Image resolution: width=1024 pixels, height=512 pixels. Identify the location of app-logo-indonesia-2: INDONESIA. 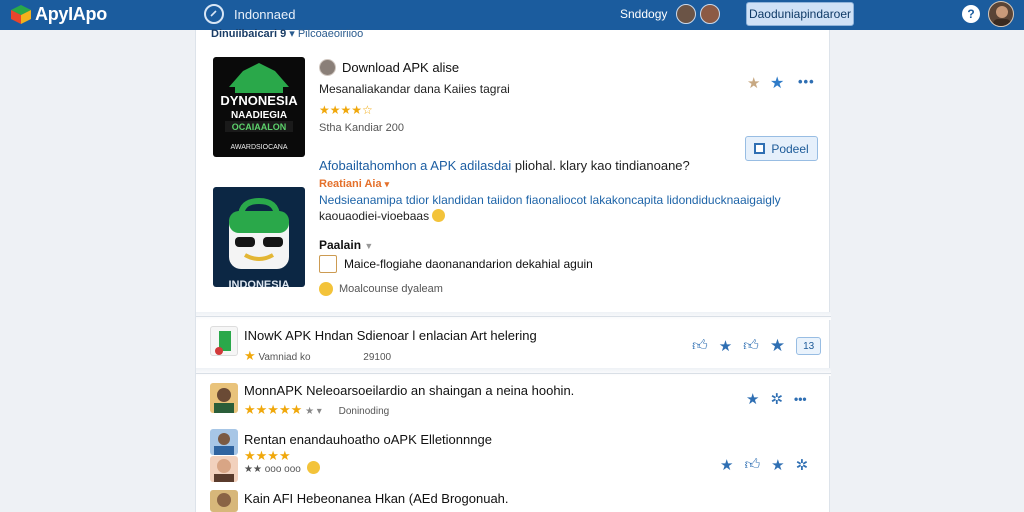
(259, 237).